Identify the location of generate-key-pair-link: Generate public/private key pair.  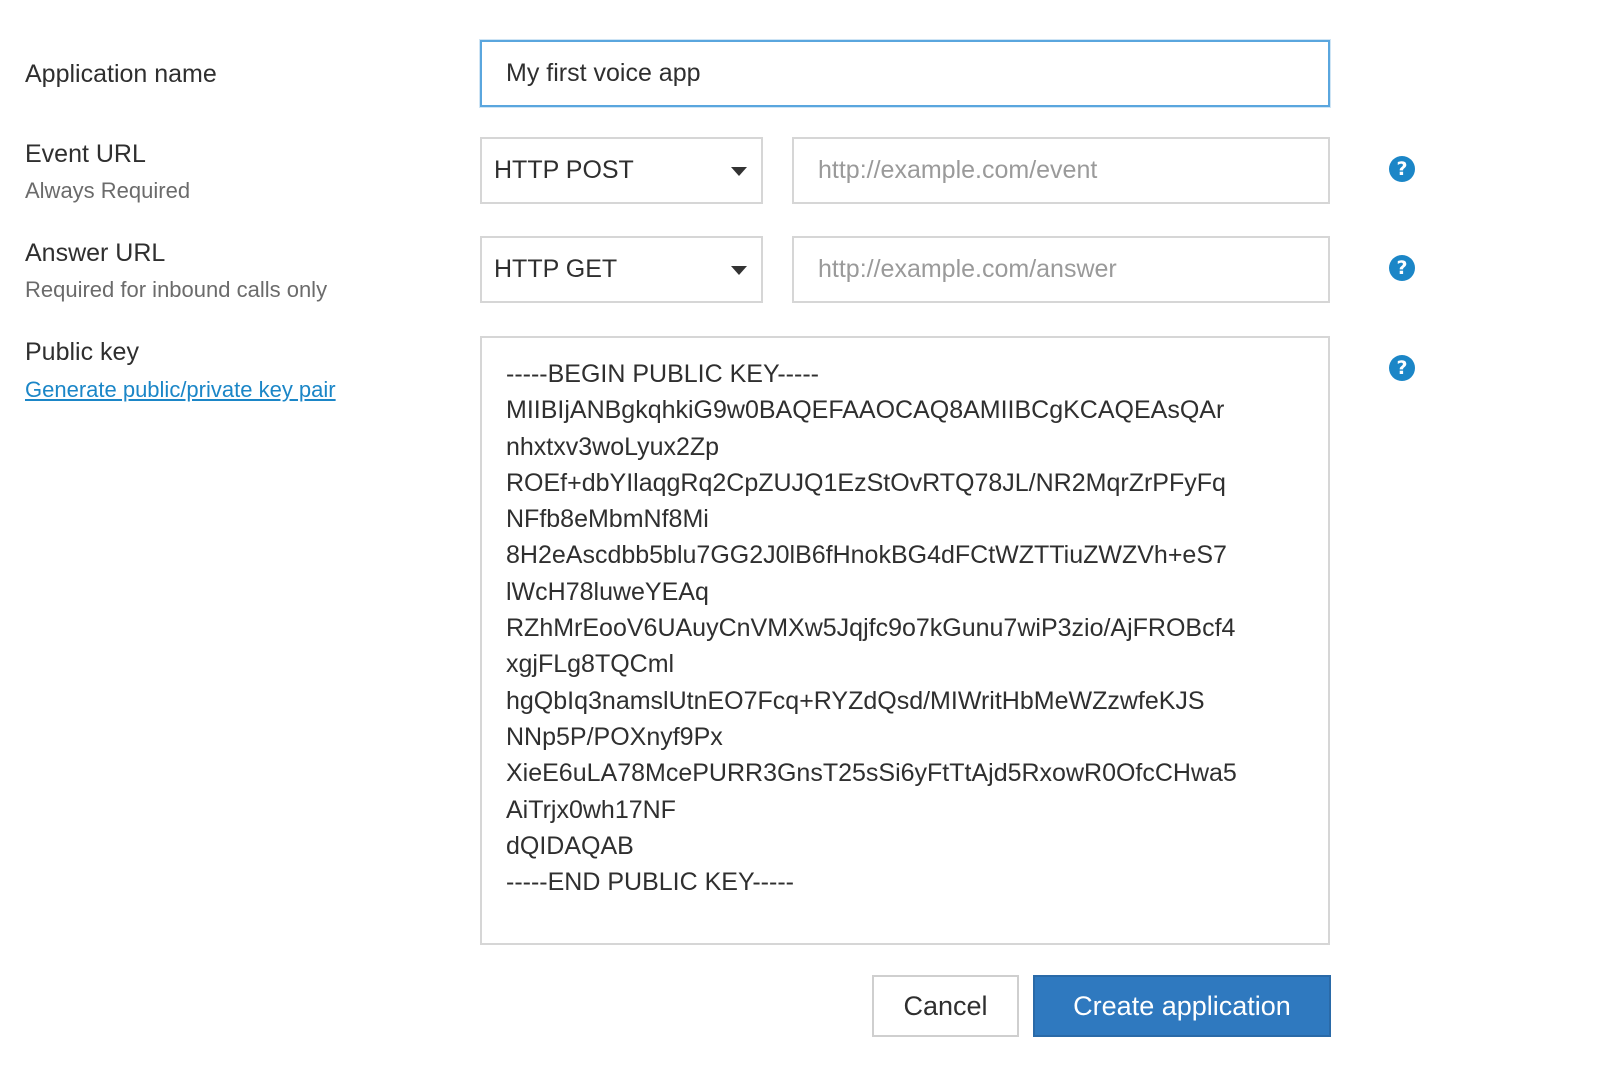
(180, 390).